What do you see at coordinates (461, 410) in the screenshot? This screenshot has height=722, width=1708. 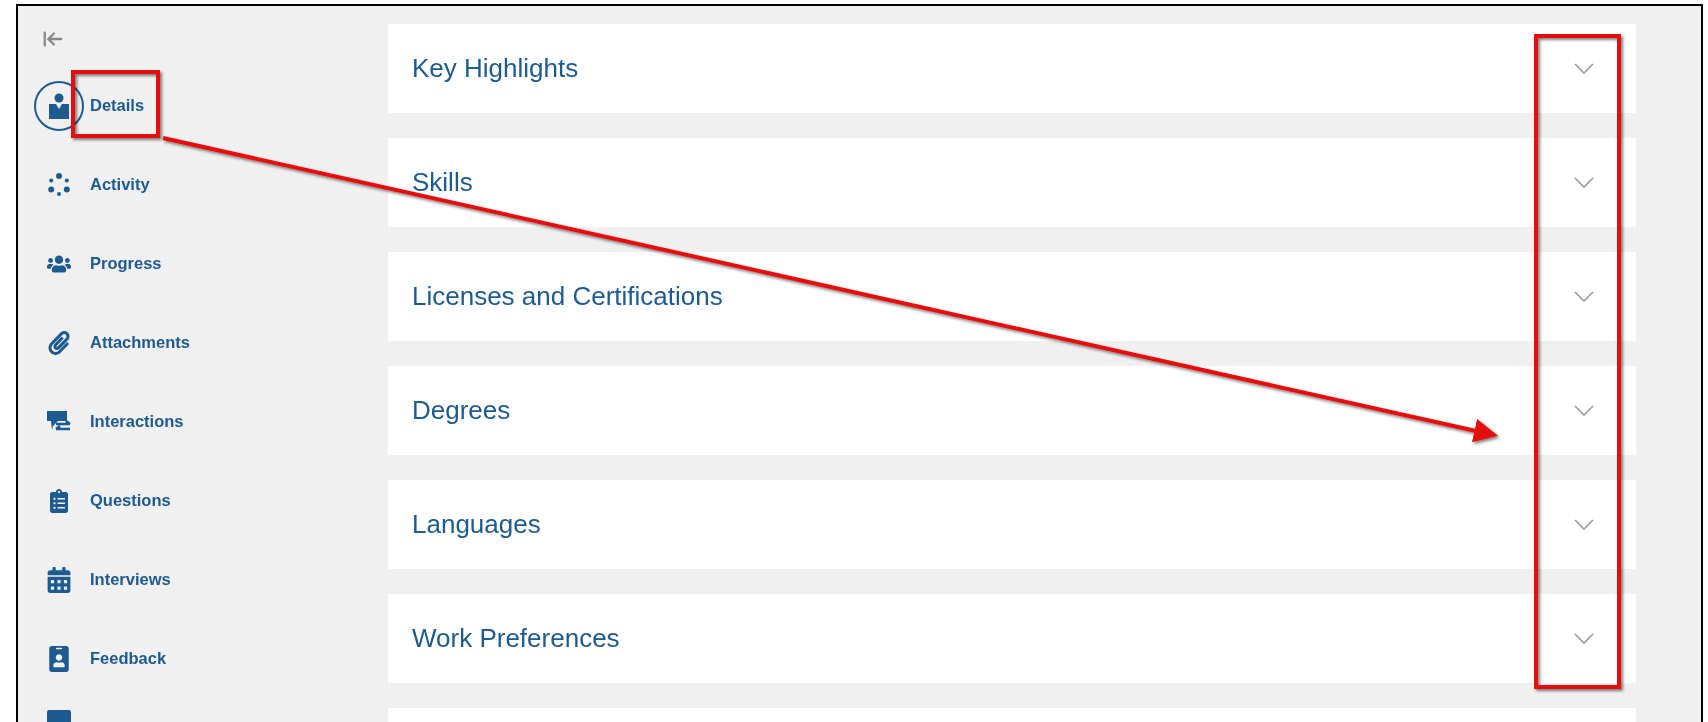 I see `section-title: Degrees` at bounding box center [461, 410].